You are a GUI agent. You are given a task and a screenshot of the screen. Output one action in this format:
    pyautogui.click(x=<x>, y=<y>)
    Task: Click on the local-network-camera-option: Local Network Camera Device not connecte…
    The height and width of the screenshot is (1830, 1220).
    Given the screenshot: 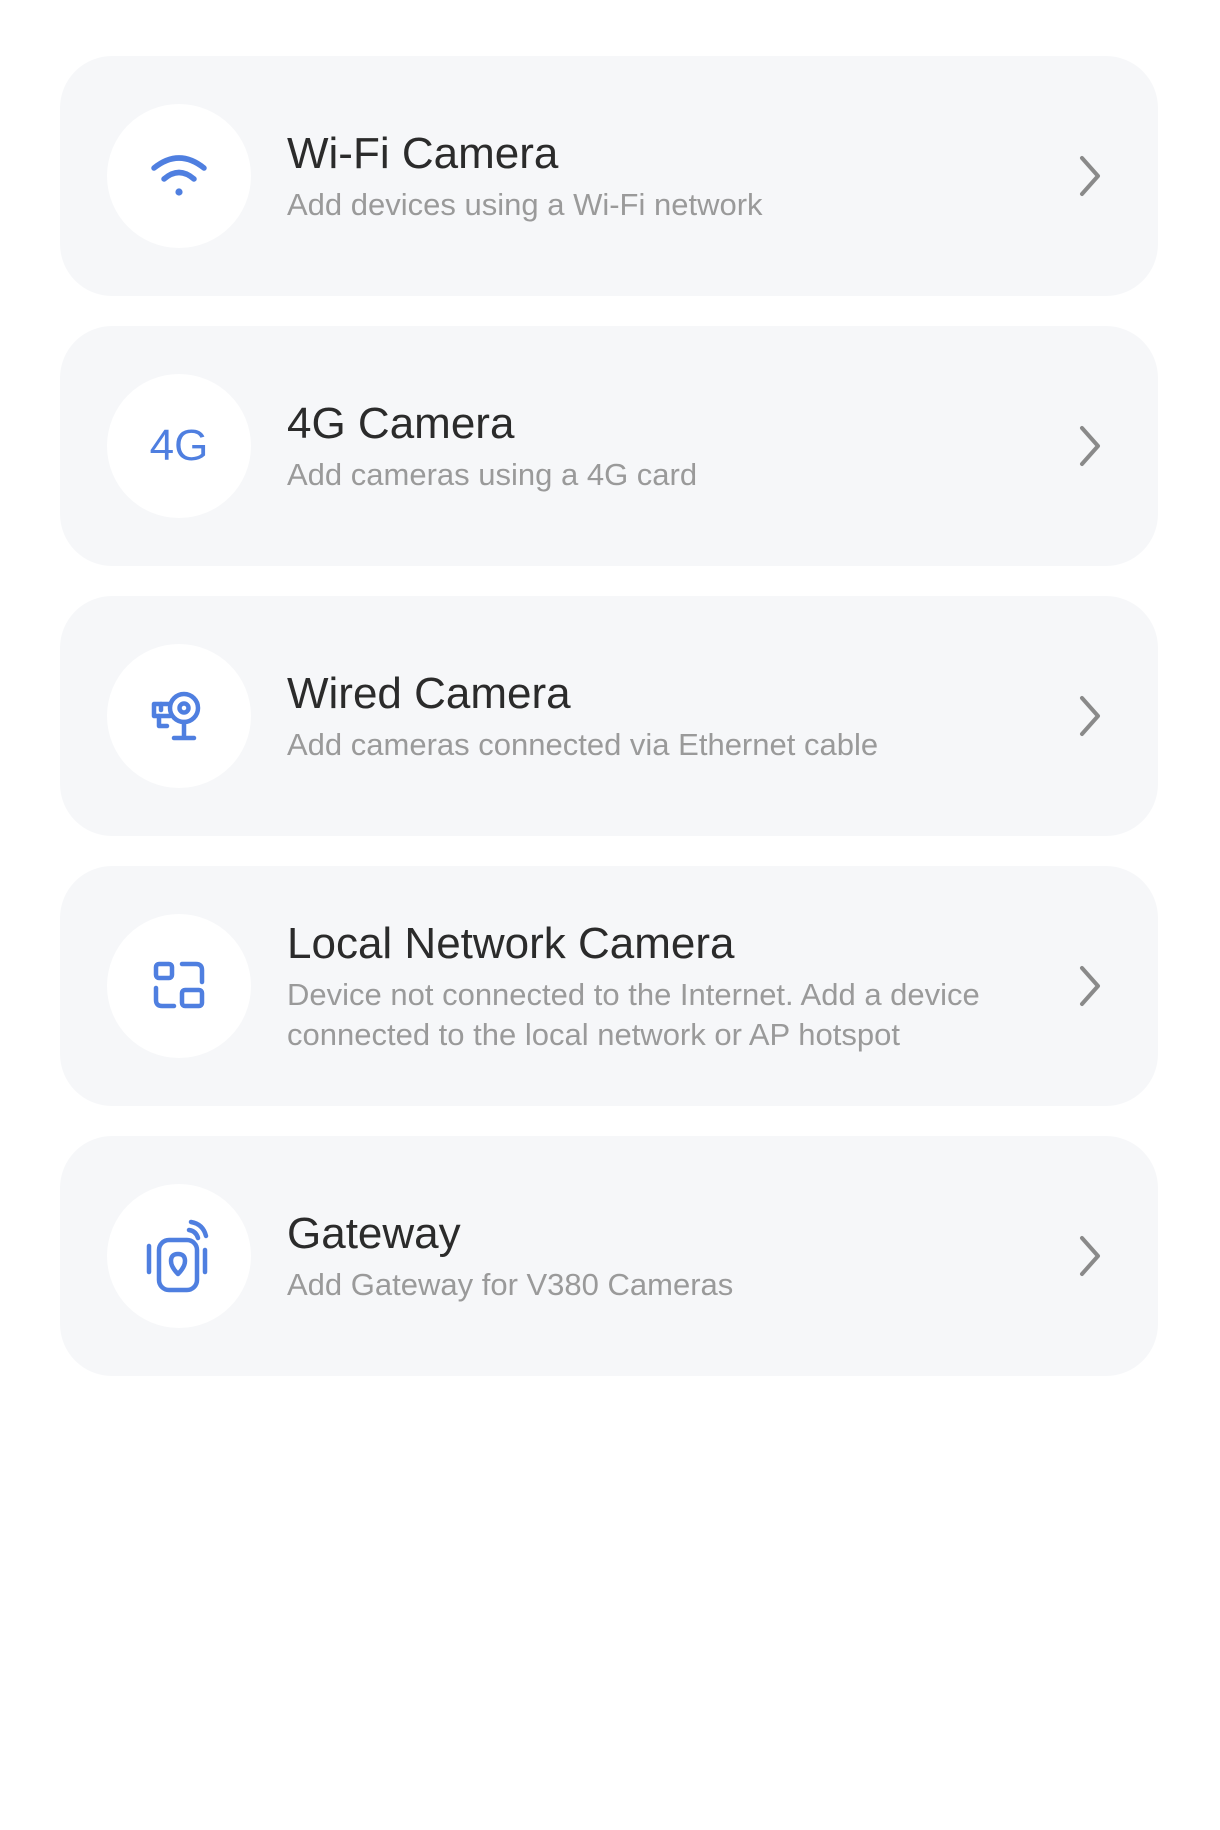 What is the action you would take?
    pyautogui.click(x=609, y=986)
    